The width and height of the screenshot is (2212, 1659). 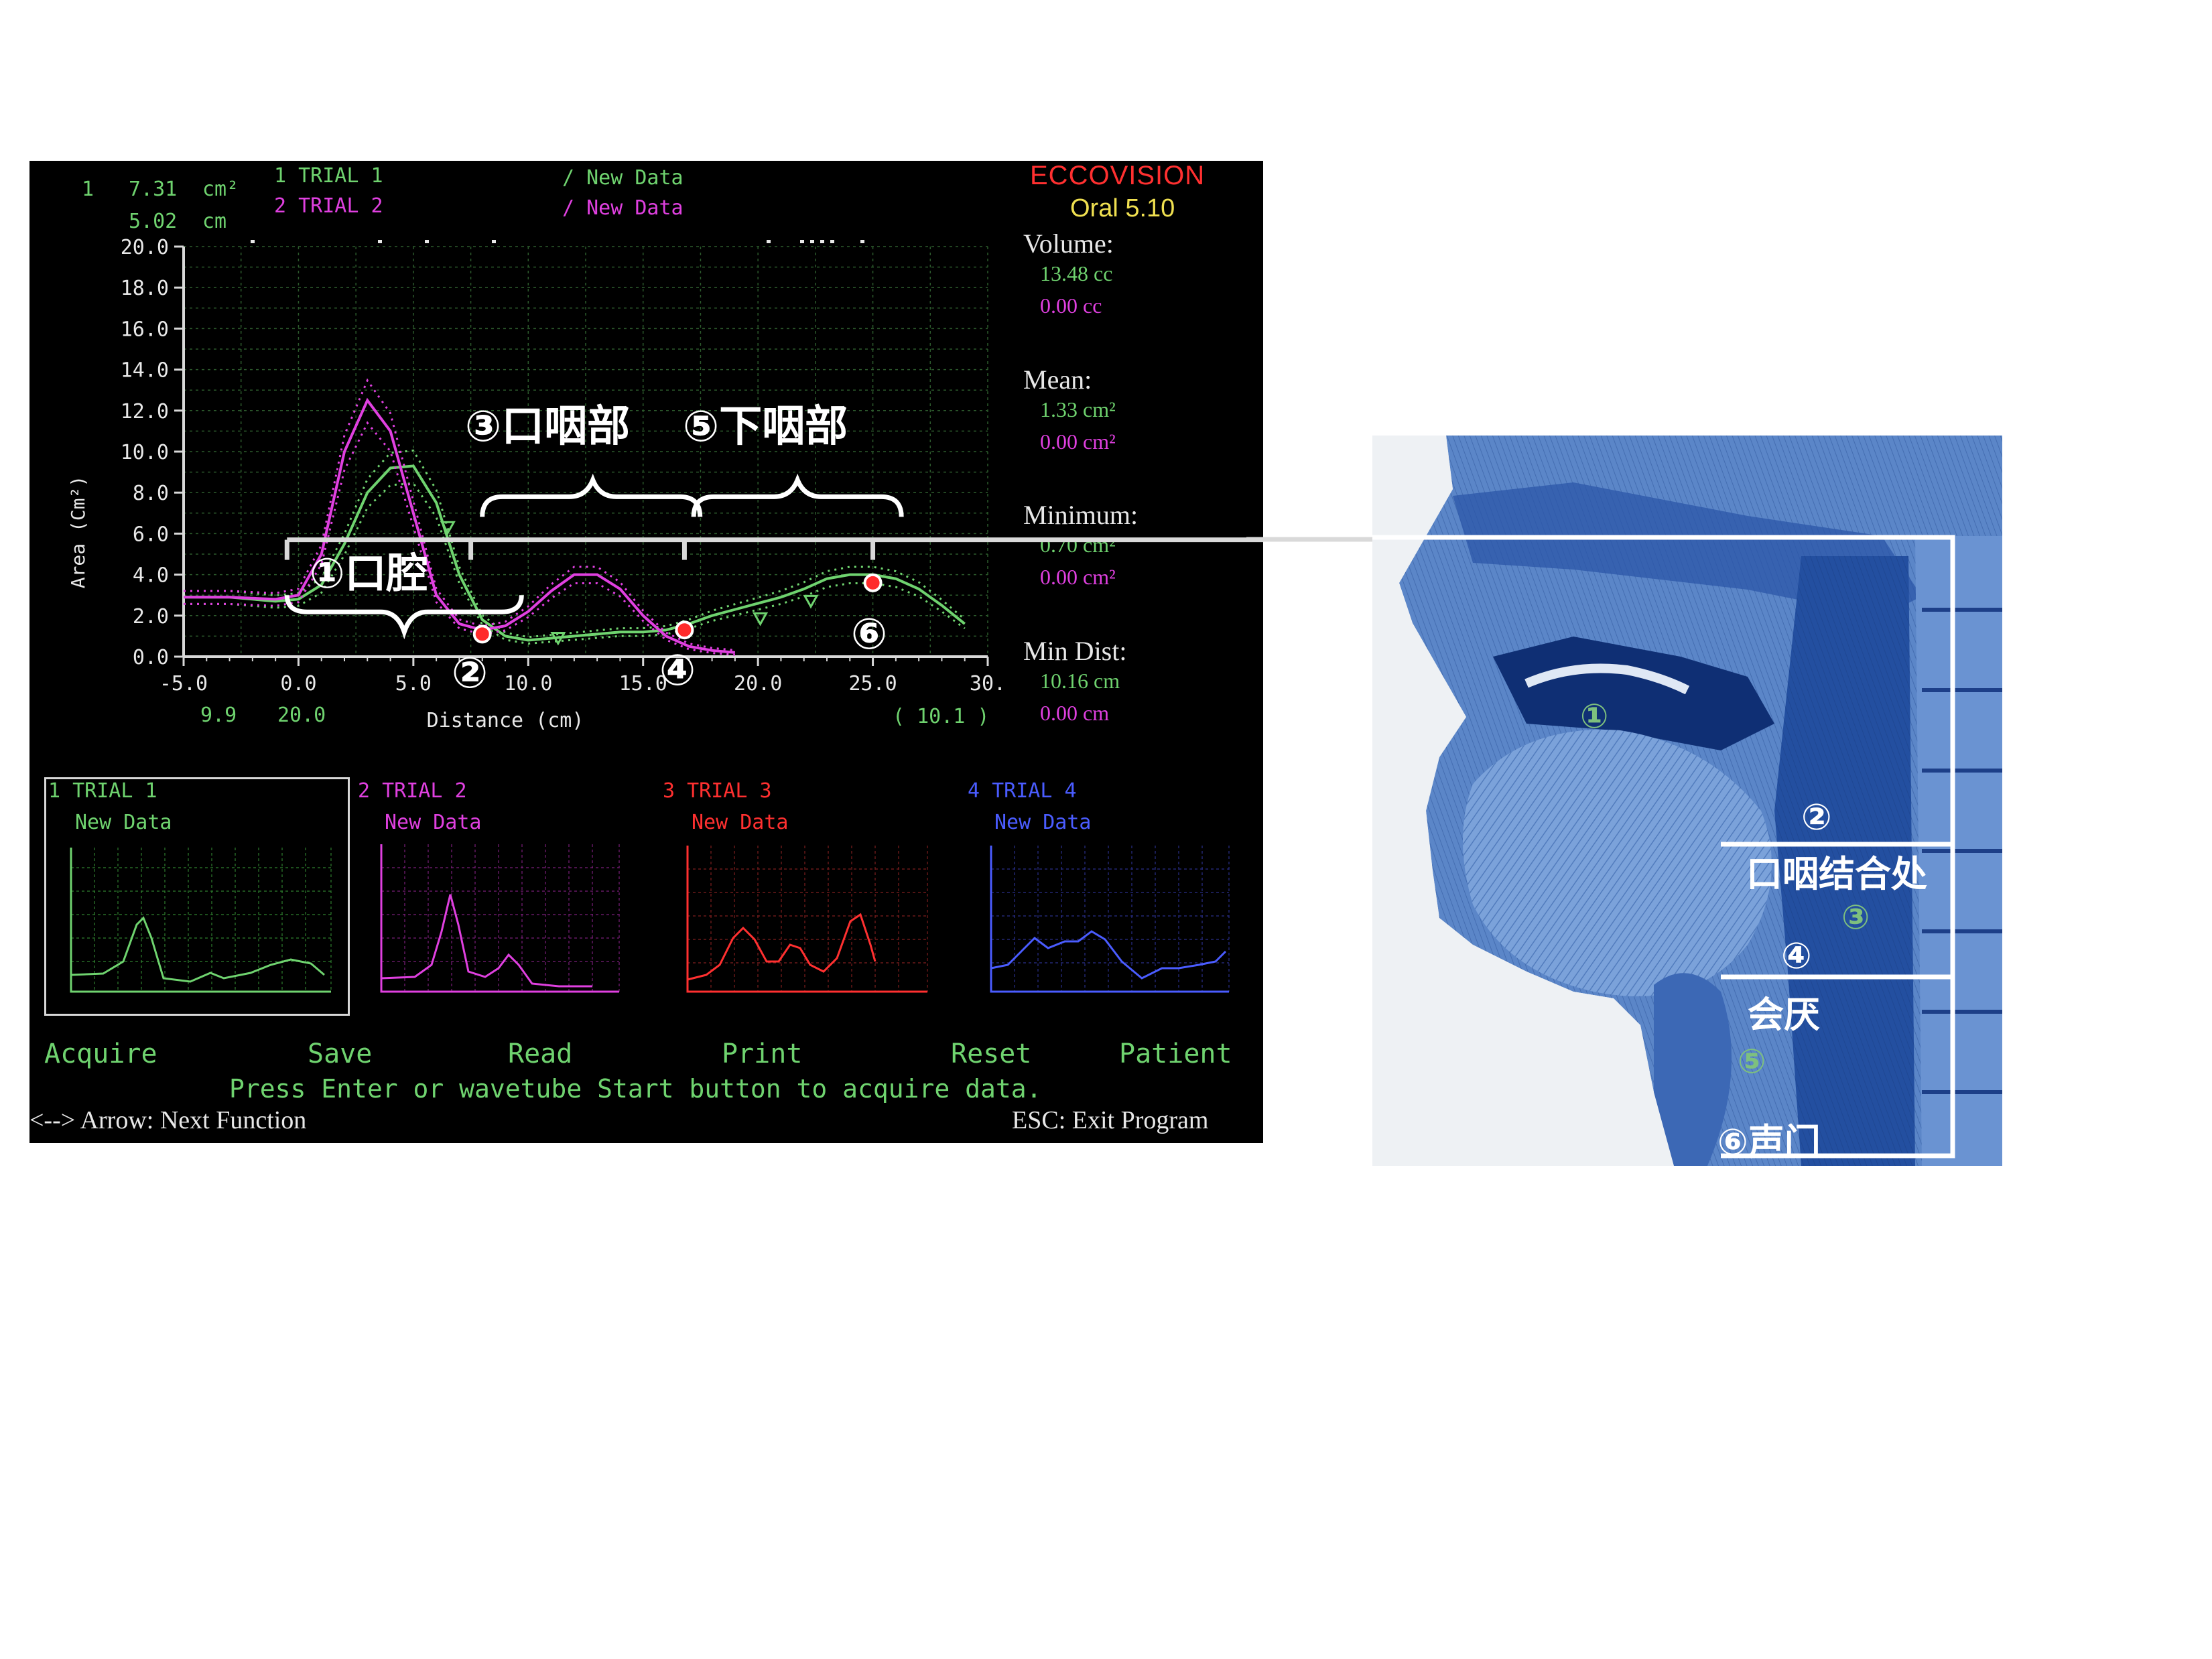 I want to click on axis-extra-left-a: 9.9, so click(x=218, y=715).